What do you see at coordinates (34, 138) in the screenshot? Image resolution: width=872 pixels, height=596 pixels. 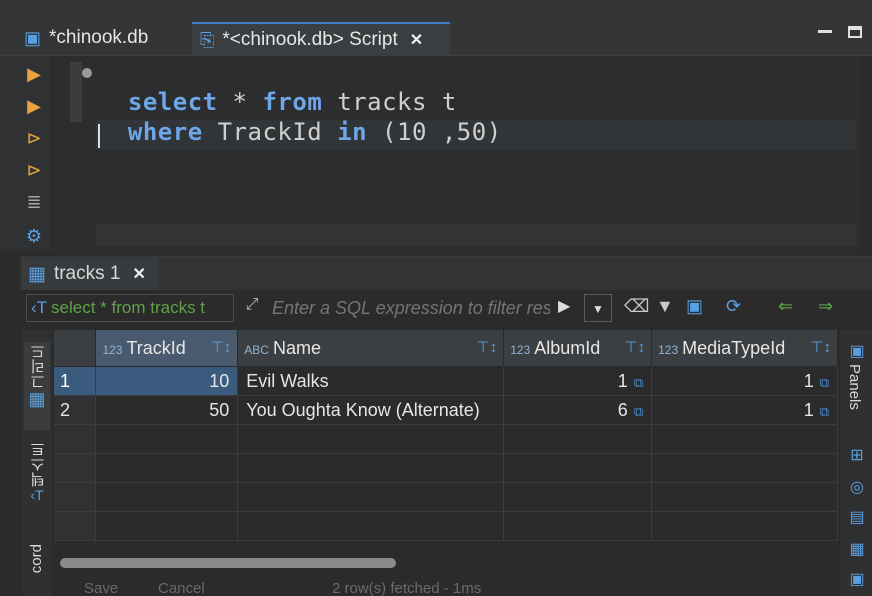 I see `execute-script-icon: ⊳` at bounding box center [34, 138].